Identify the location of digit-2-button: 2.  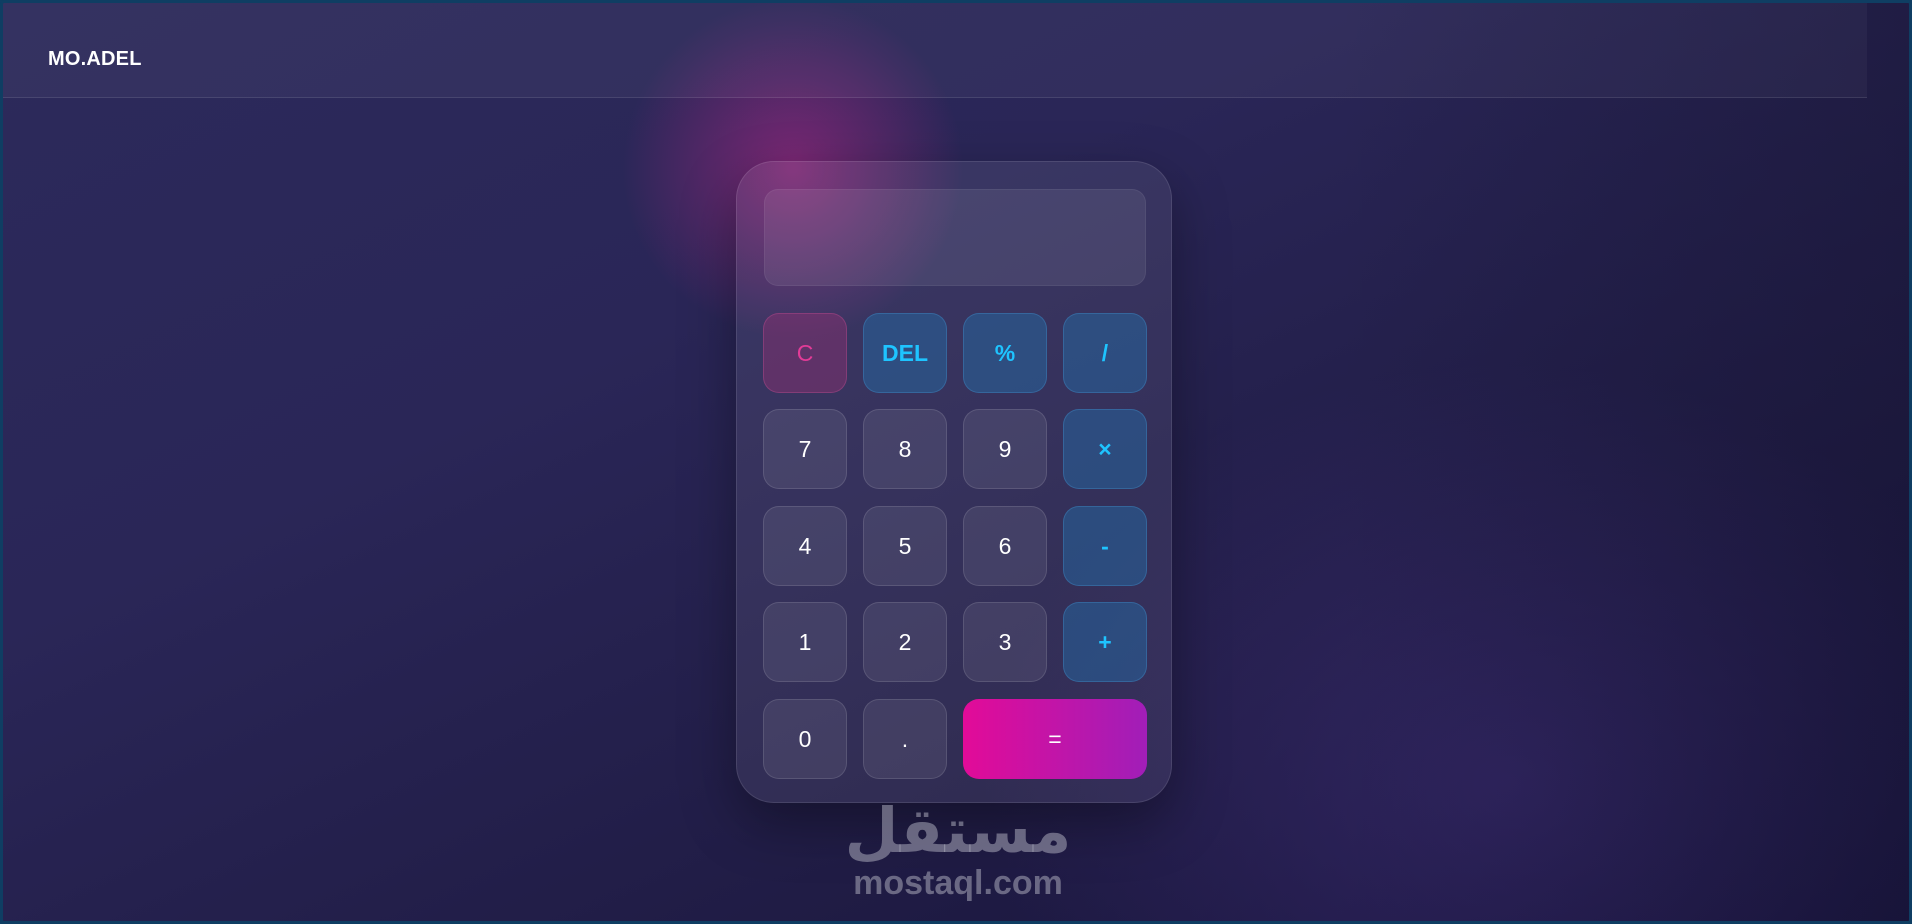
(905, 642).